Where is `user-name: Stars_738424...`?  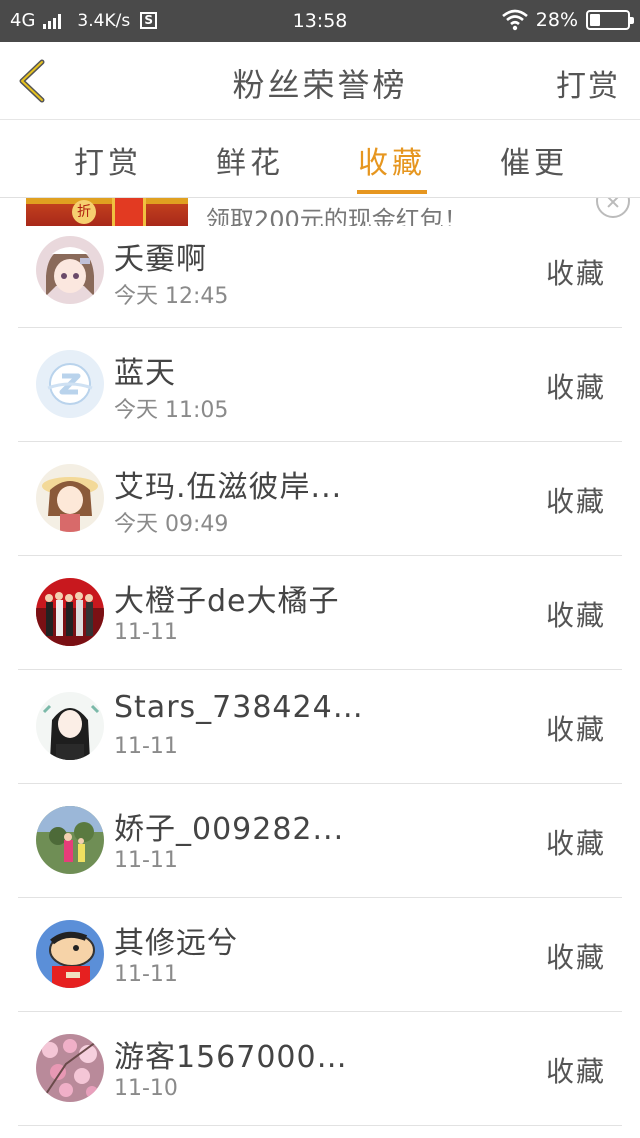
user-name: Stars_738424... is located at coordinates (239, 707).